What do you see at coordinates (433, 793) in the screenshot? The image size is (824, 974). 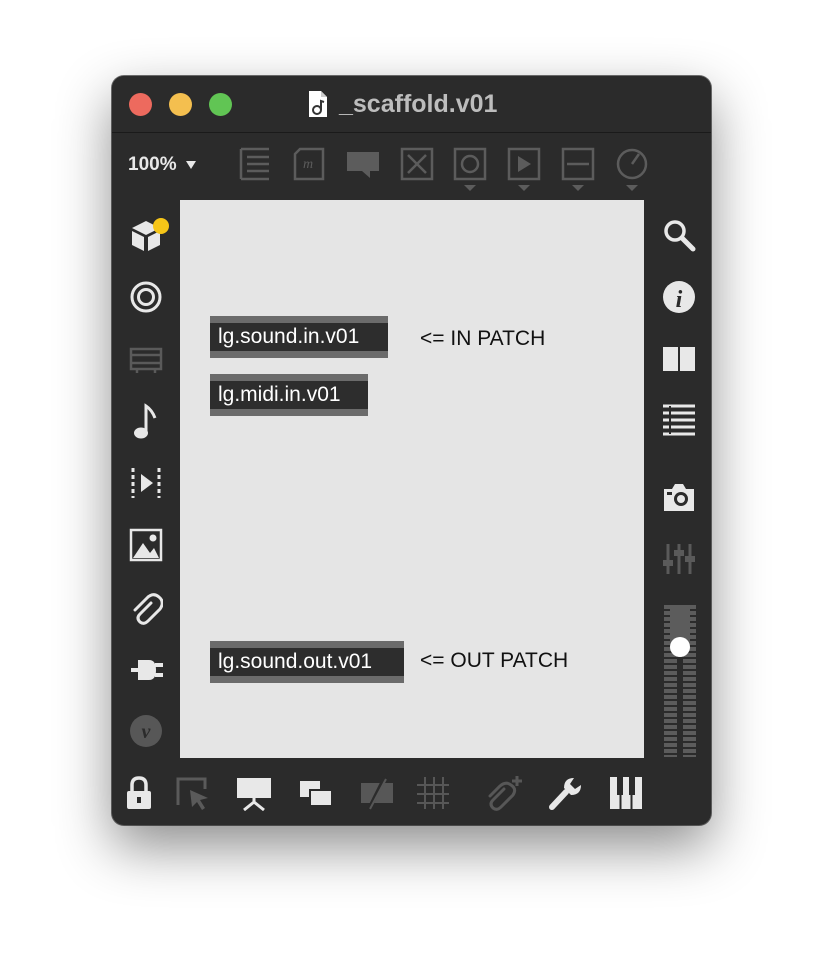 I see `grid-icon` at bounding box center [433, 793].